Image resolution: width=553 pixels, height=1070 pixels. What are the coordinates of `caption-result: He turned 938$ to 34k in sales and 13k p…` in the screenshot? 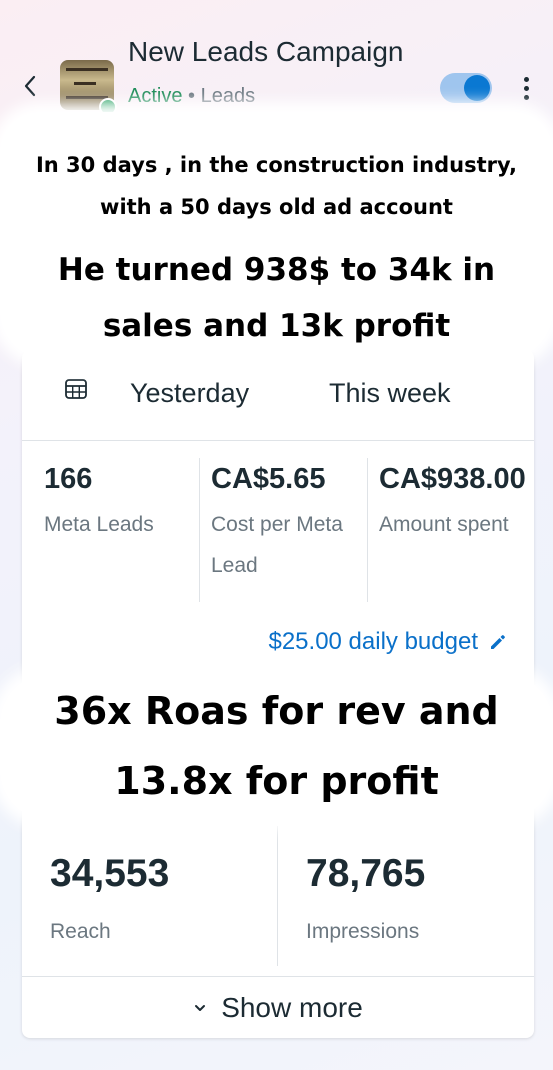 It's located at (276, 298).